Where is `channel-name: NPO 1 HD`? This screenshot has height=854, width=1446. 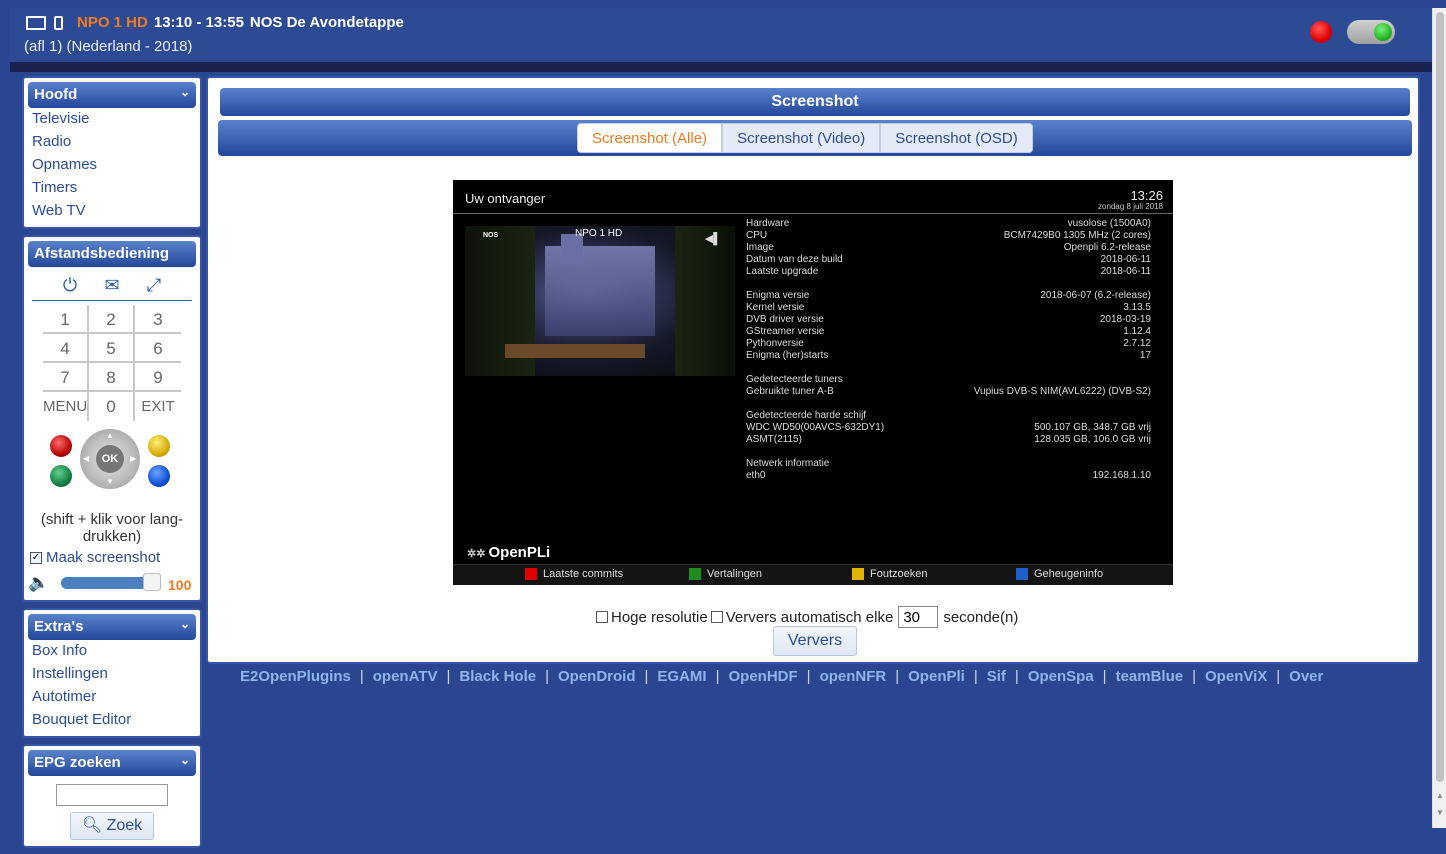
channel-name: NPO 1 HD is located at coordinates (112, 22).